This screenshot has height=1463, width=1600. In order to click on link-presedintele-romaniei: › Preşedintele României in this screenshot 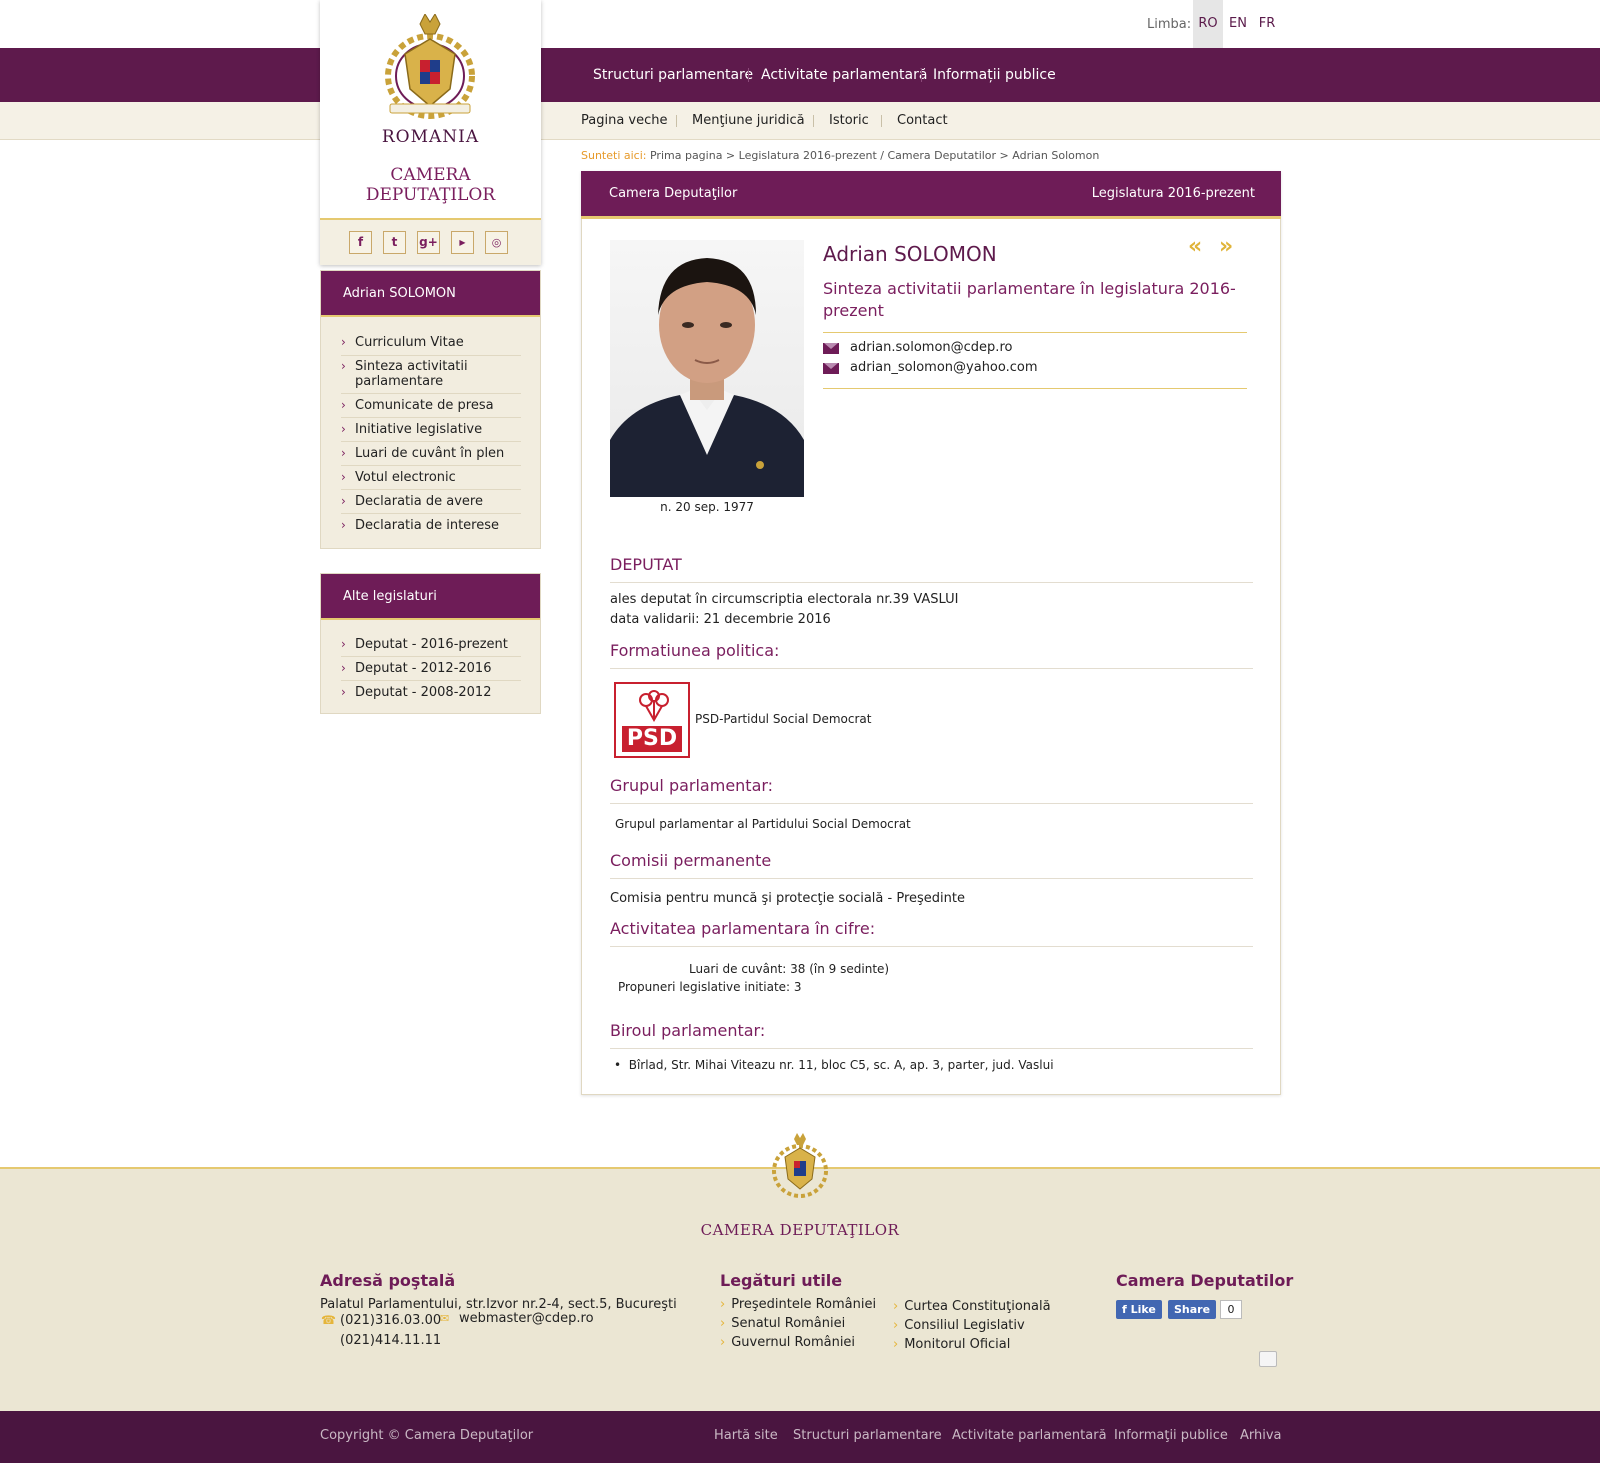, I will do `click(798, 1304)`.